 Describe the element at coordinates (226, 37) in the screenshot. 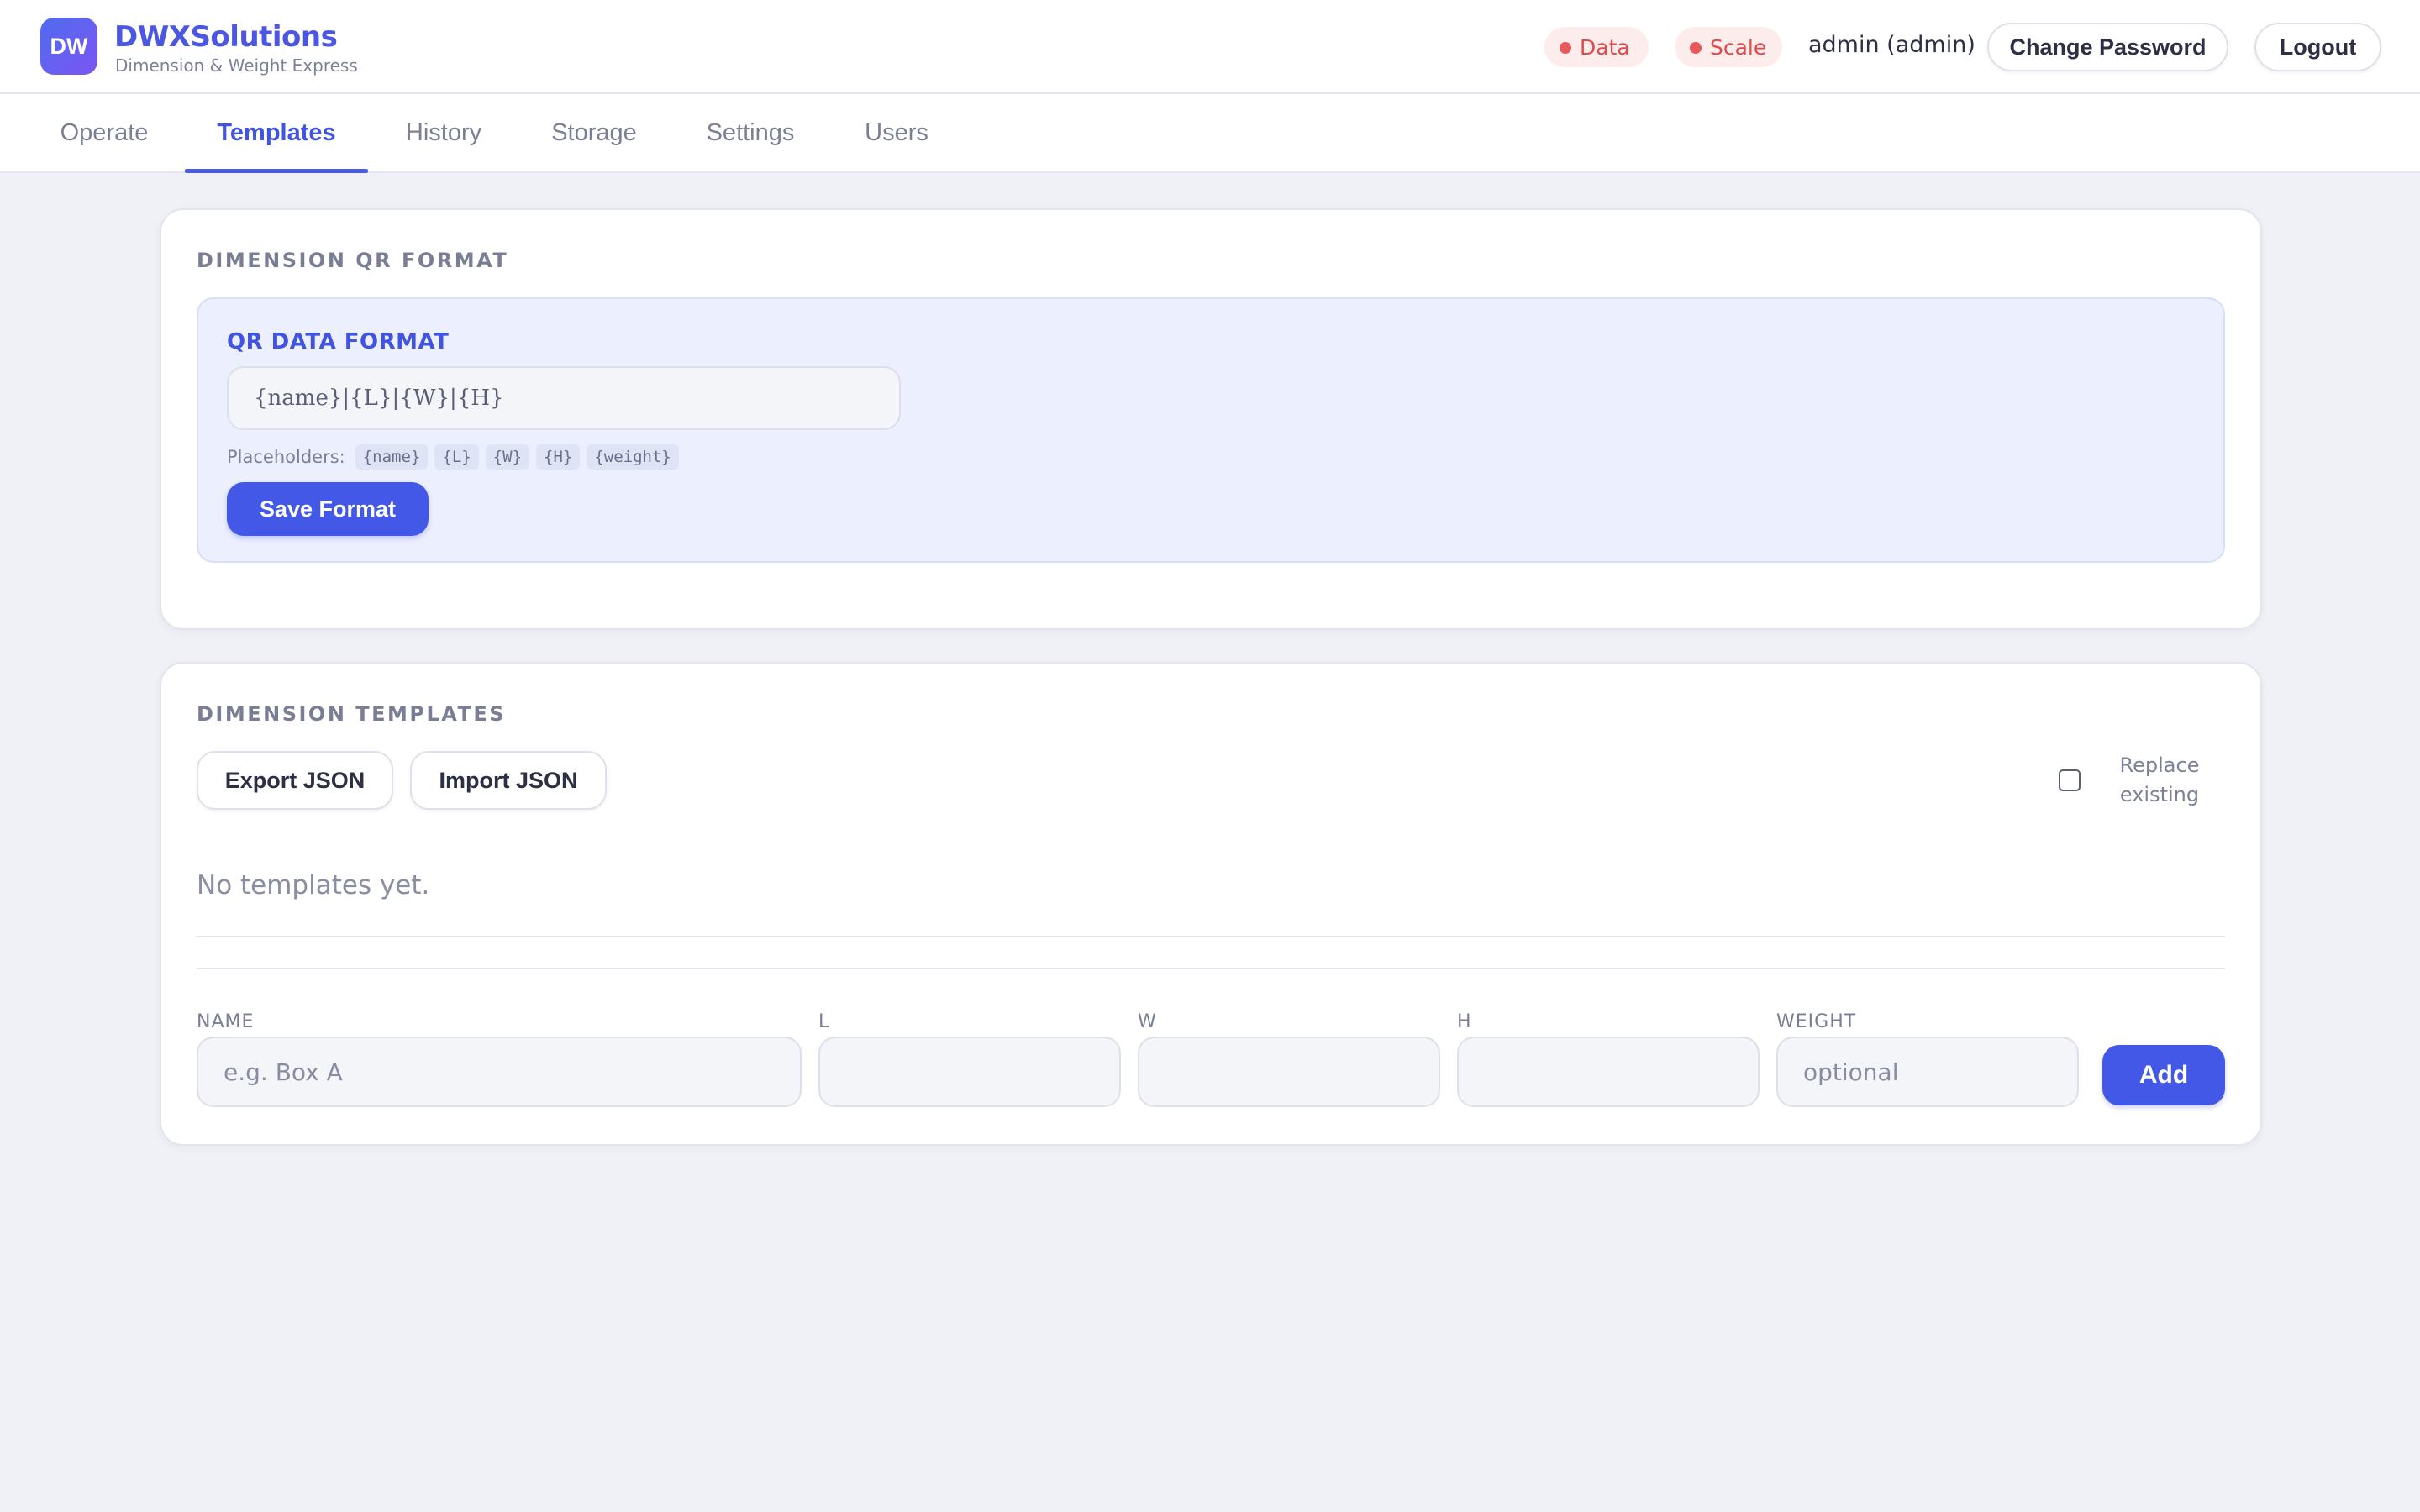

I see `brand-name: DWXSolutions` at that location.